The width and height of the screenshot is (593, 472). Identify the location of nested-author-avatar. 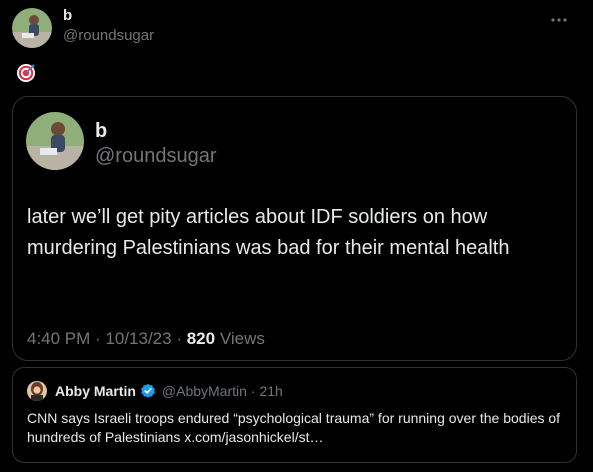
(37, 391).